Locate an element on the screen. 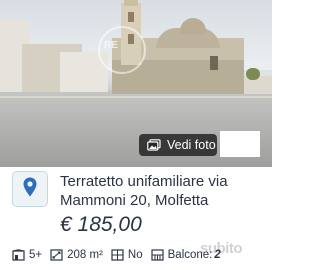 This screenshot has height=270, width=320. gallery-icon is located at coordinates (154, 145).